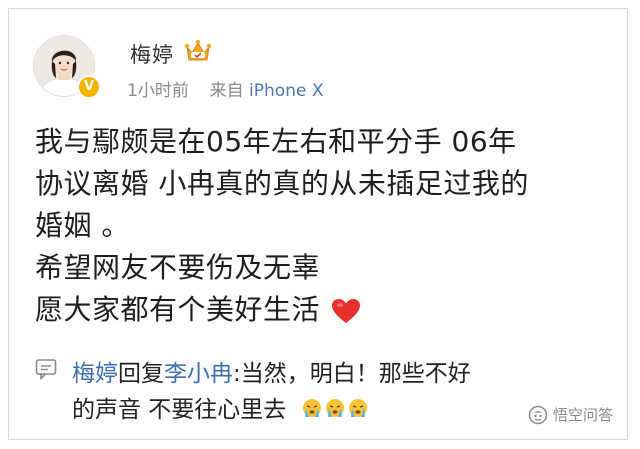 The width and height of the screenshot is (640, 449). What do you see at coordinates (178, 267) in the screenshot?
I see `post-line: 希望网友不要伤及无辜` at bounding box center [178, 267].